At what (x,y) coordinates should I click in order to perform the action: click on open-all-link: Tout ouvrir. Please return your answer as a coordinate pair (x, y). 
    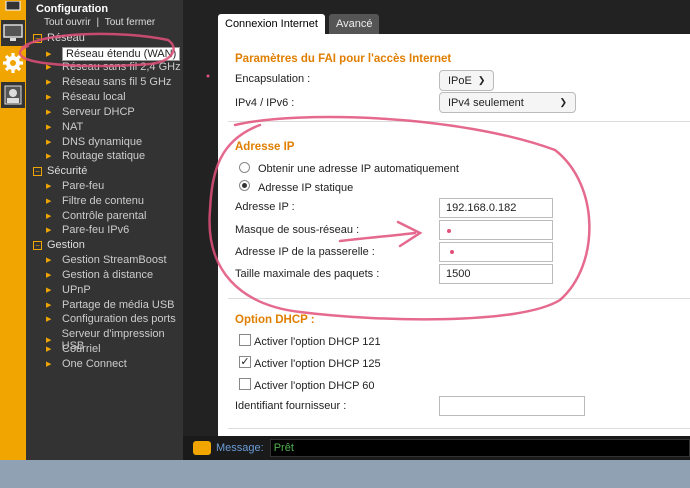
    Looking at the image, I should click on (67, 22).